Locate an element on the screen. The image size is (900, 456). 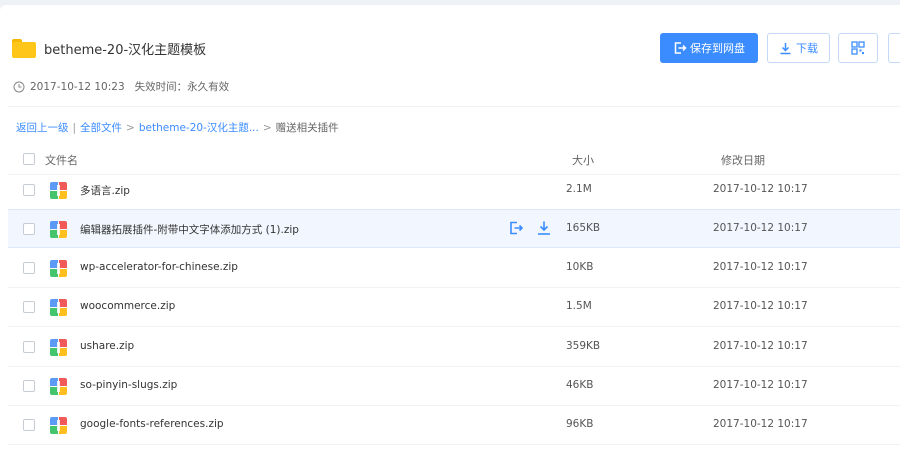
file-name: google-fonts-references.zip is located at coordinates (152, 424).